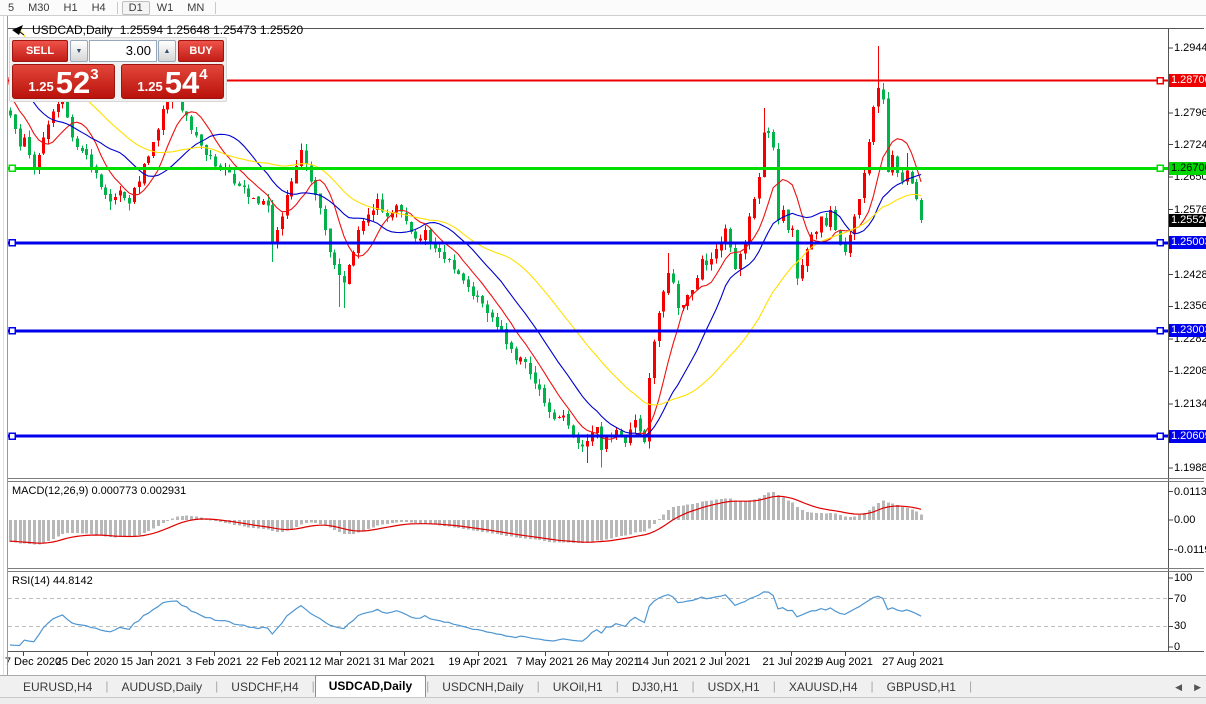  I want to click on volume-decrease-icon: ▼, so click(79, 51).